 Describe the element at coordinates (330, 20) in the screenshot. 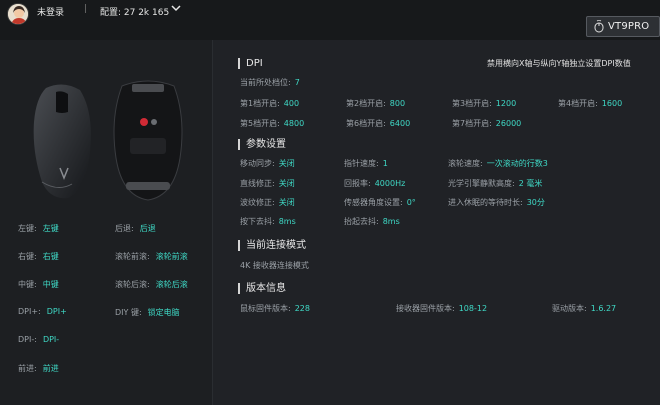

I see `top-bar: 未登录 | 配置: 27 2k 165 VT9PRO` at that location.